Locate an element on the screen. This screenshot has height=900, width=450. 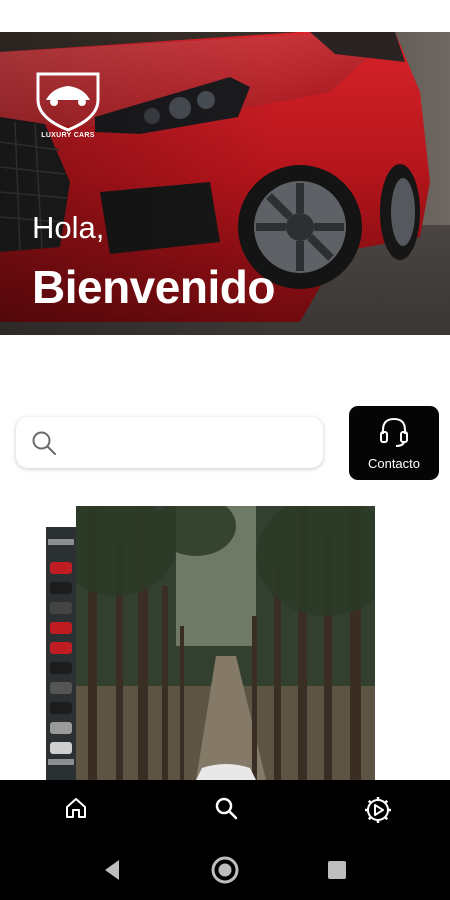
headset-icon is located at coordinates (394, 432).